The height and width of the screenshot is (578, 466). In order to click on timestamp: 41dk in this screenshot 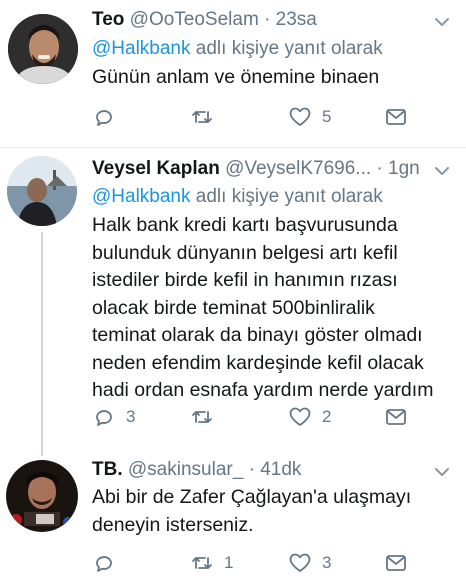, I will do `click(280, 469)`.